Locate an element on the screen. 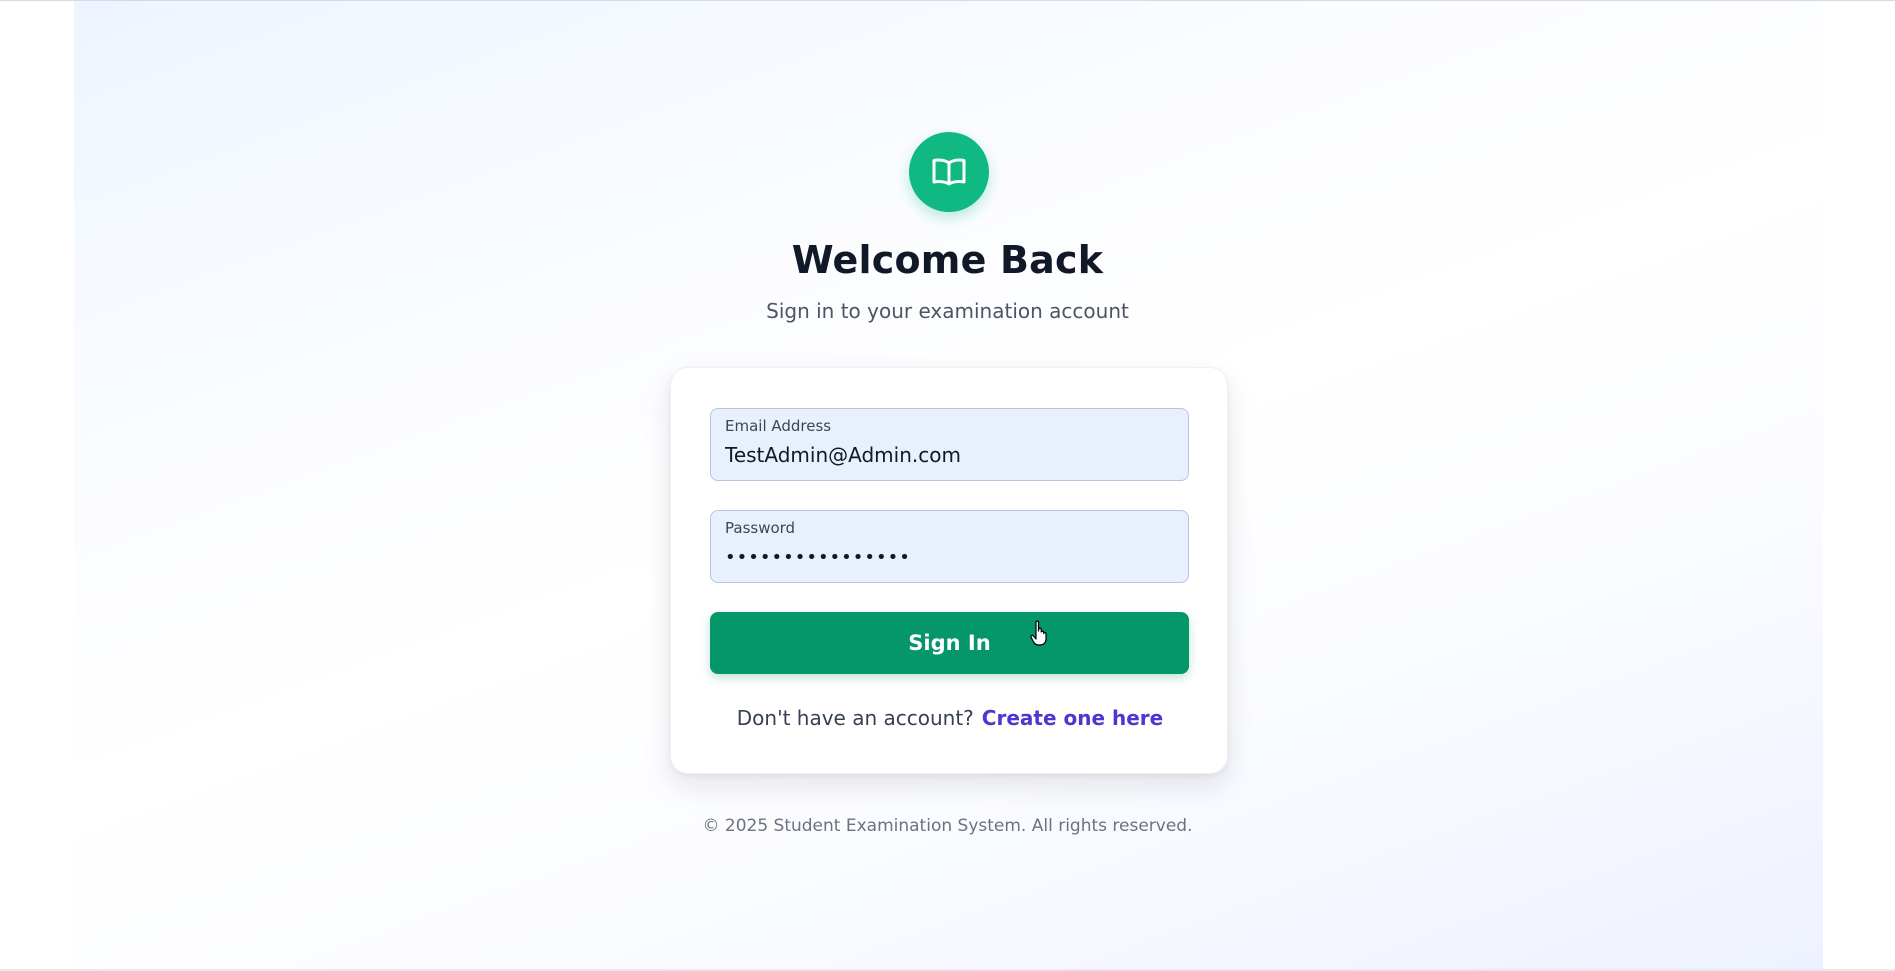 This screenshot has width=1895, height=971. password-input is located at coordinates (950, 557).